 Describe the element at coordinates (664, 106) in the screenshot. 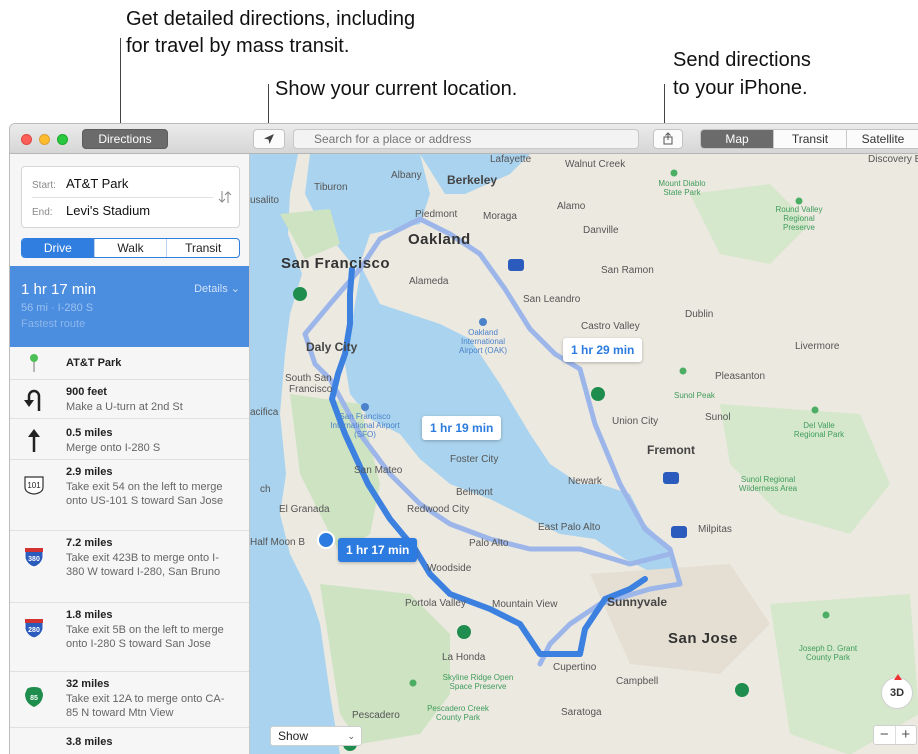

I see `callout-send-line` at that location.